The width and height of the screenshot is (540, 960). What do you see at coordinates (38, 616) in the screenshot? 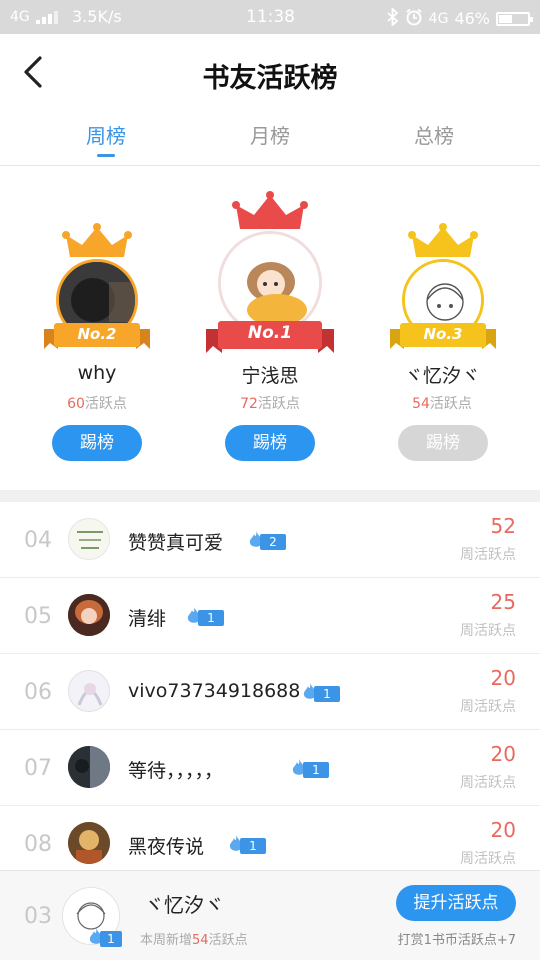
I see `rank-number: 05` at bounding box center [38, 616].